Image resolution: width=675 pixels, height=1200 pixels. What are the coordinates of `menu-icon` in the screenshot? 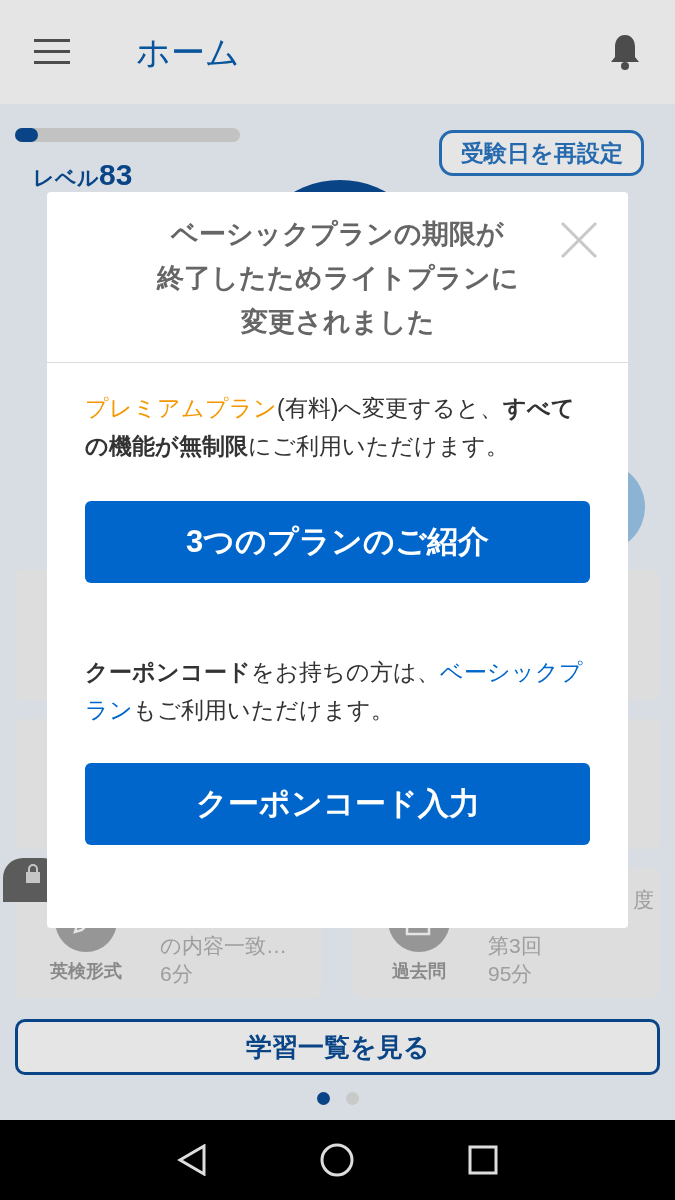 It's located at (52, 52).